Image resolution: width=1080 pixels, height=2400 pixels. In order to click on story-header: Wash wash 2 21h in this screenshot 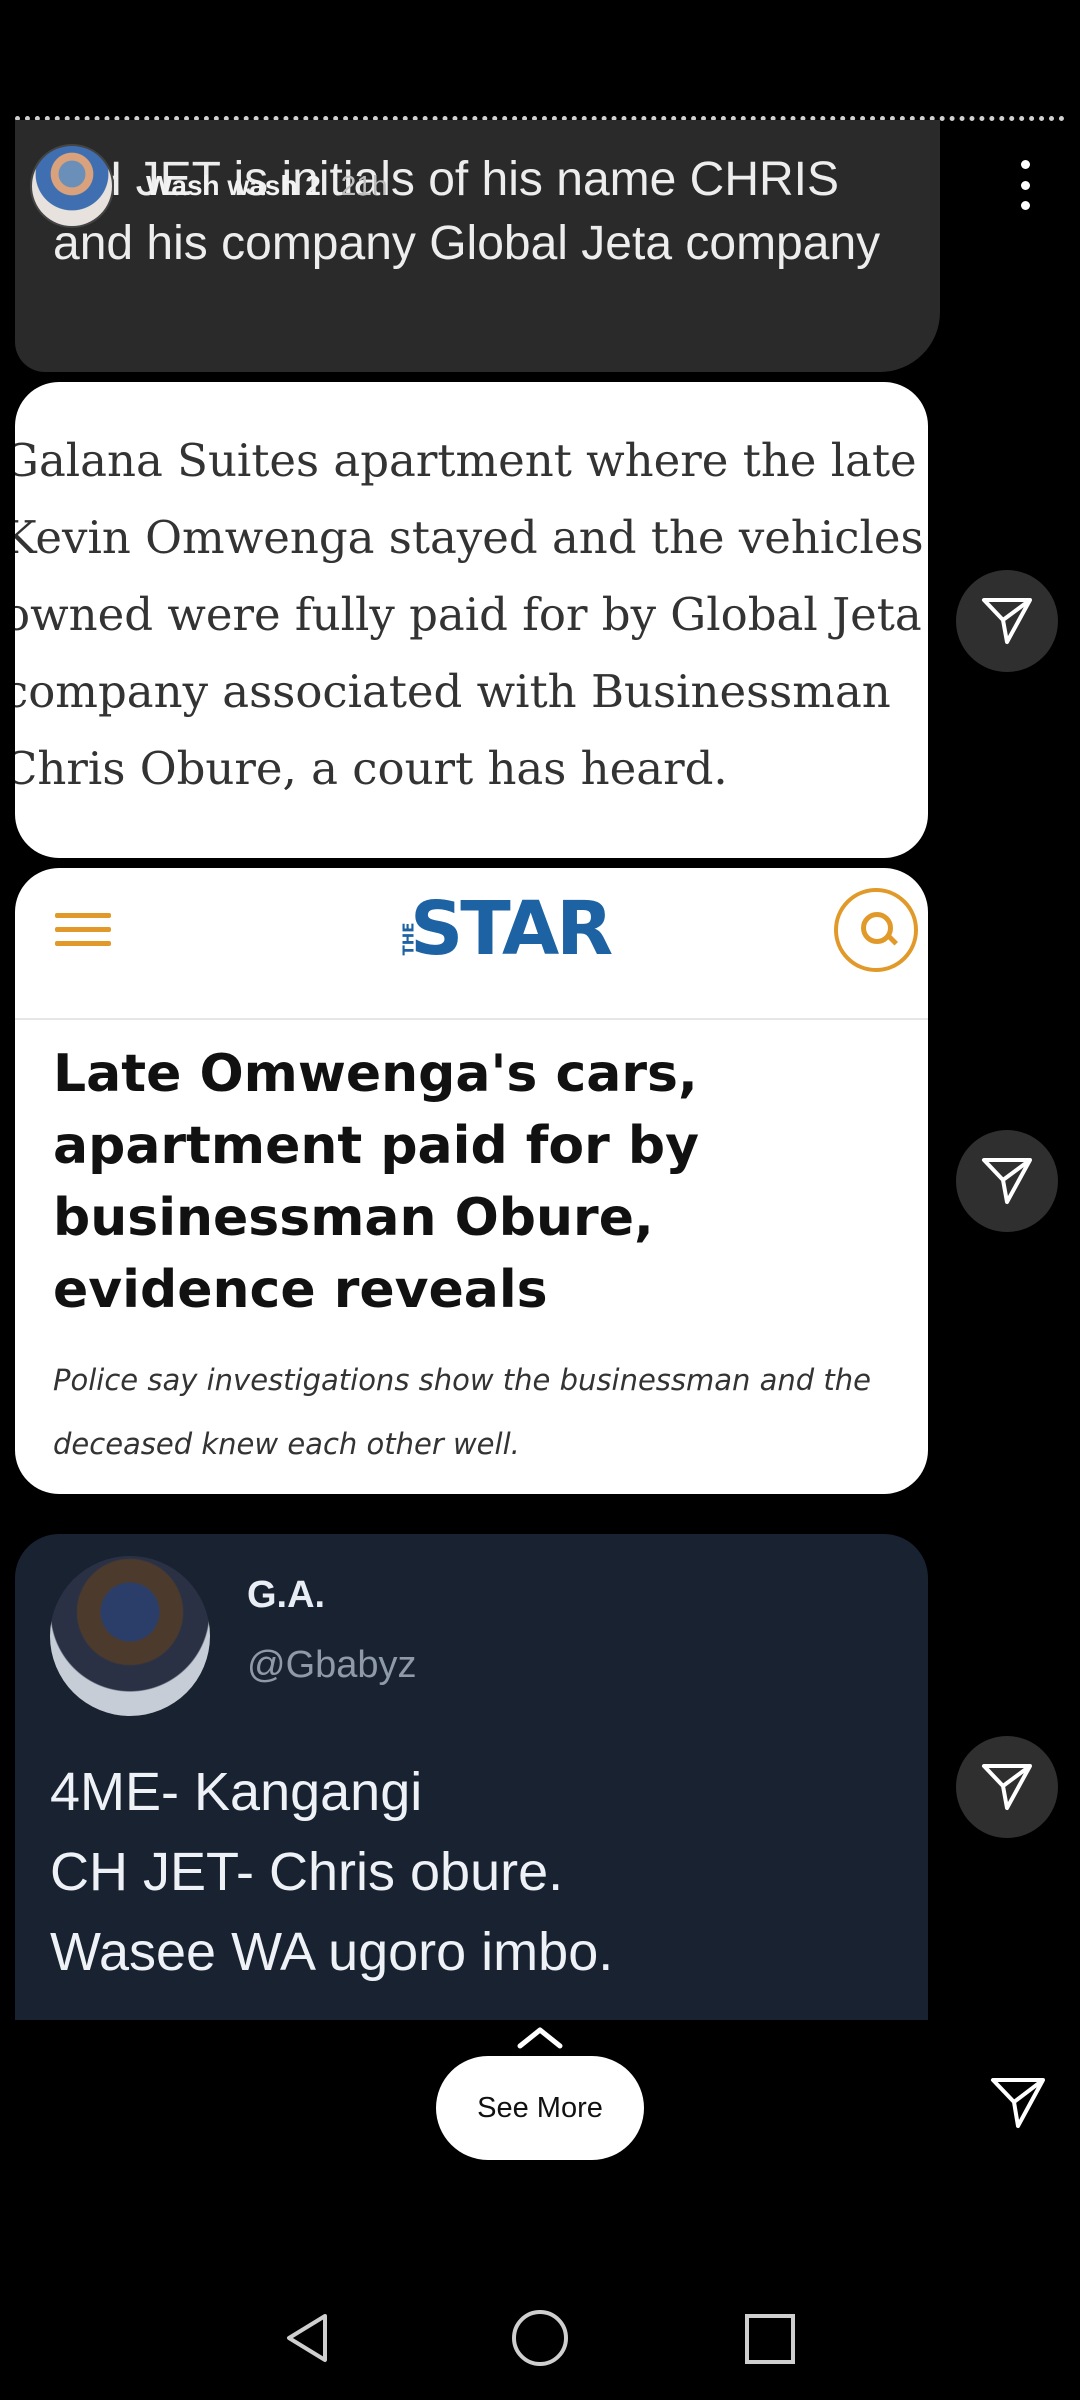, I will do `click(540, 186)`.